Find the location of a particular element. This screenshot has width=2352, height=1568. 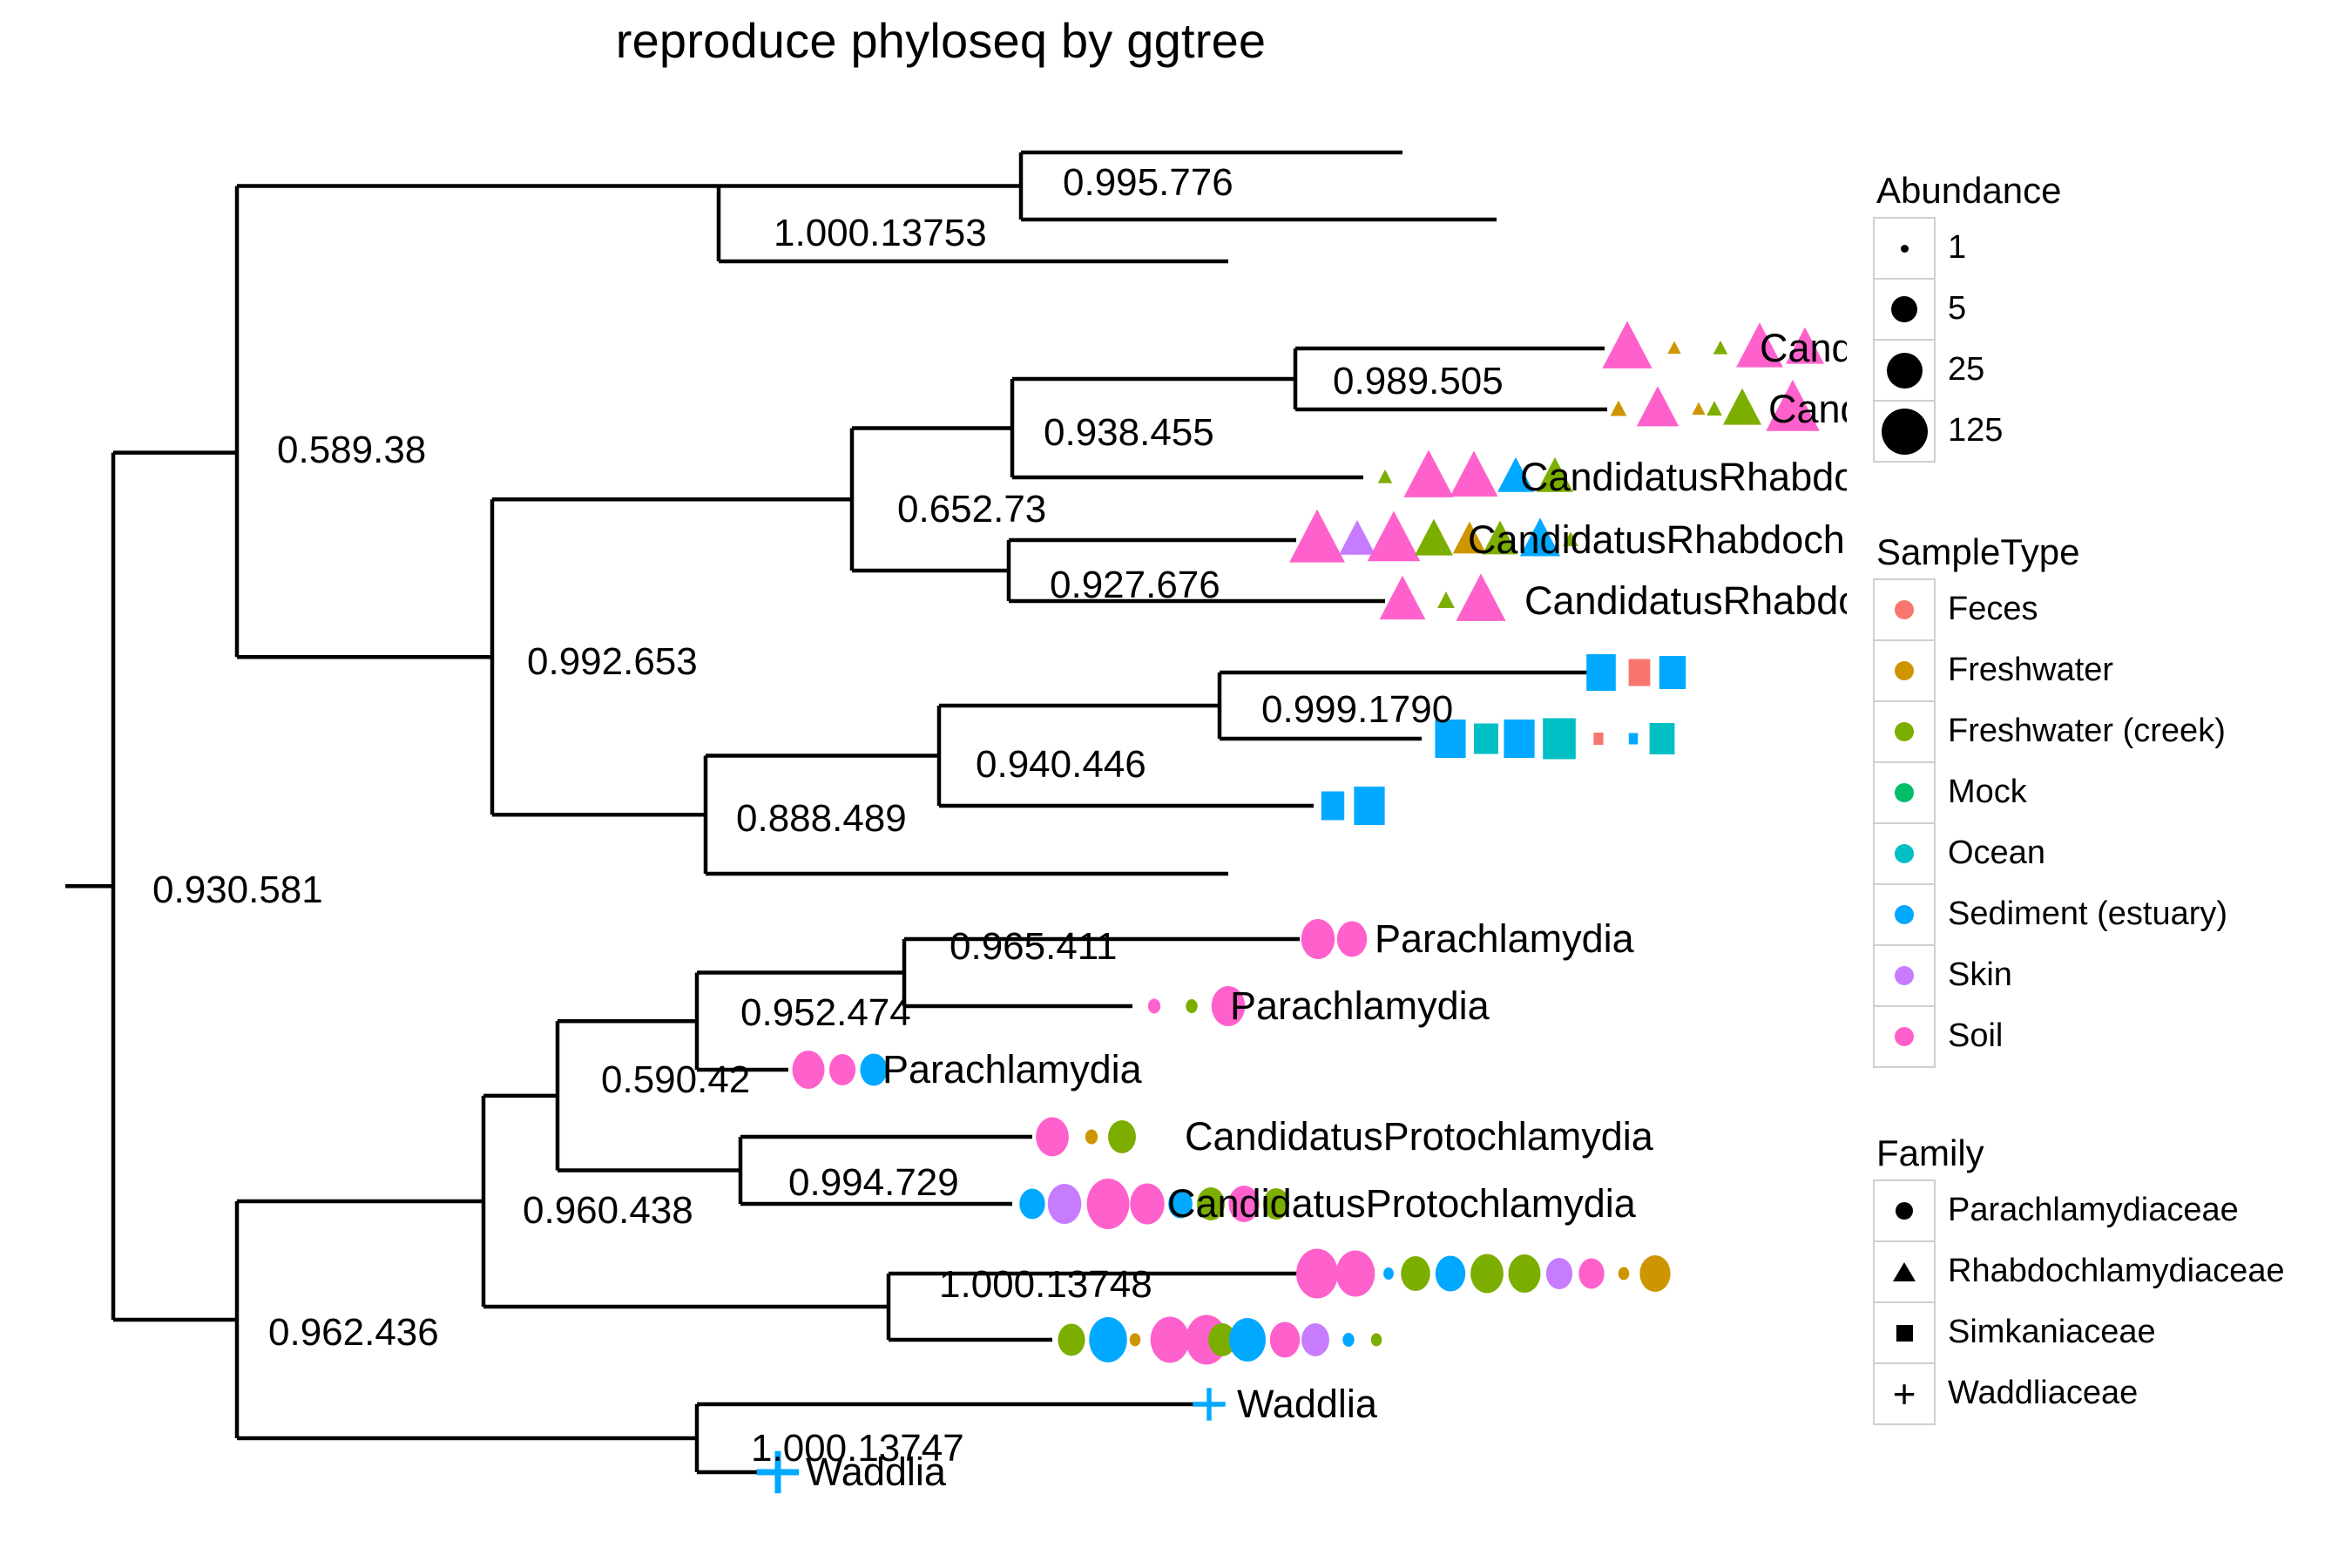

legend-abundance-item: 125 is located at coordinates (1968, 432).